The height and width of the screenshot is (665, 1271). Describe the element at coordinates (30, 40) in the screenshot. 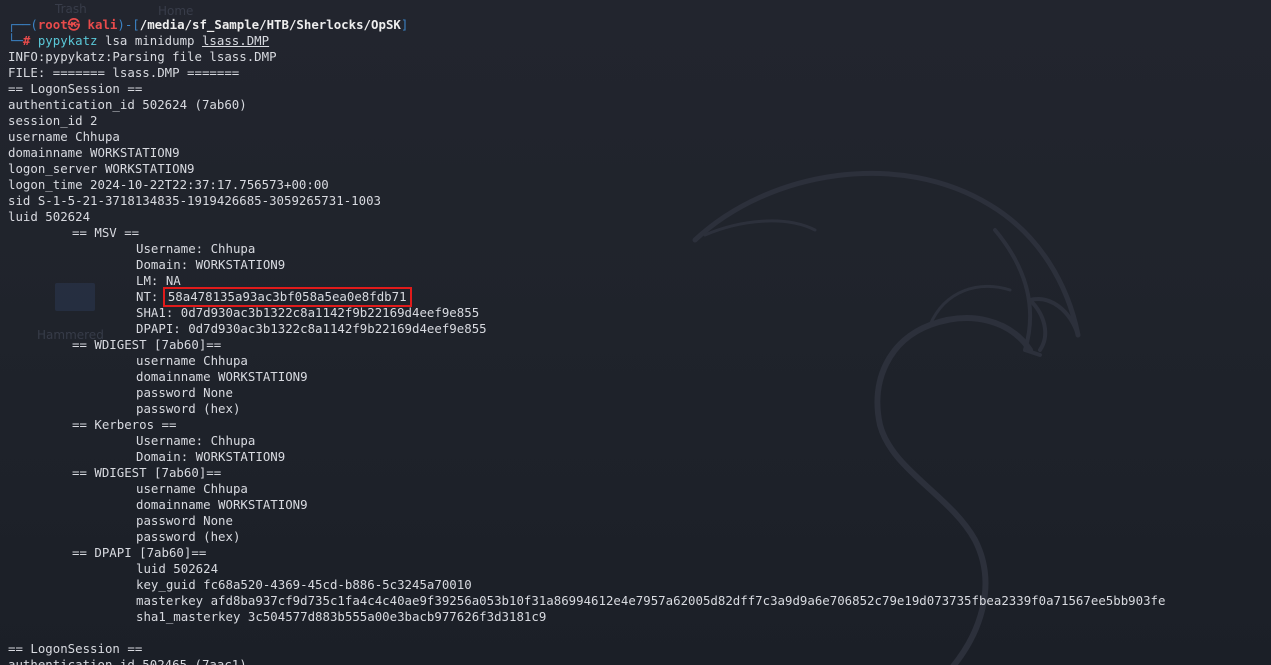

I see `prompt-hash: #` at that location.